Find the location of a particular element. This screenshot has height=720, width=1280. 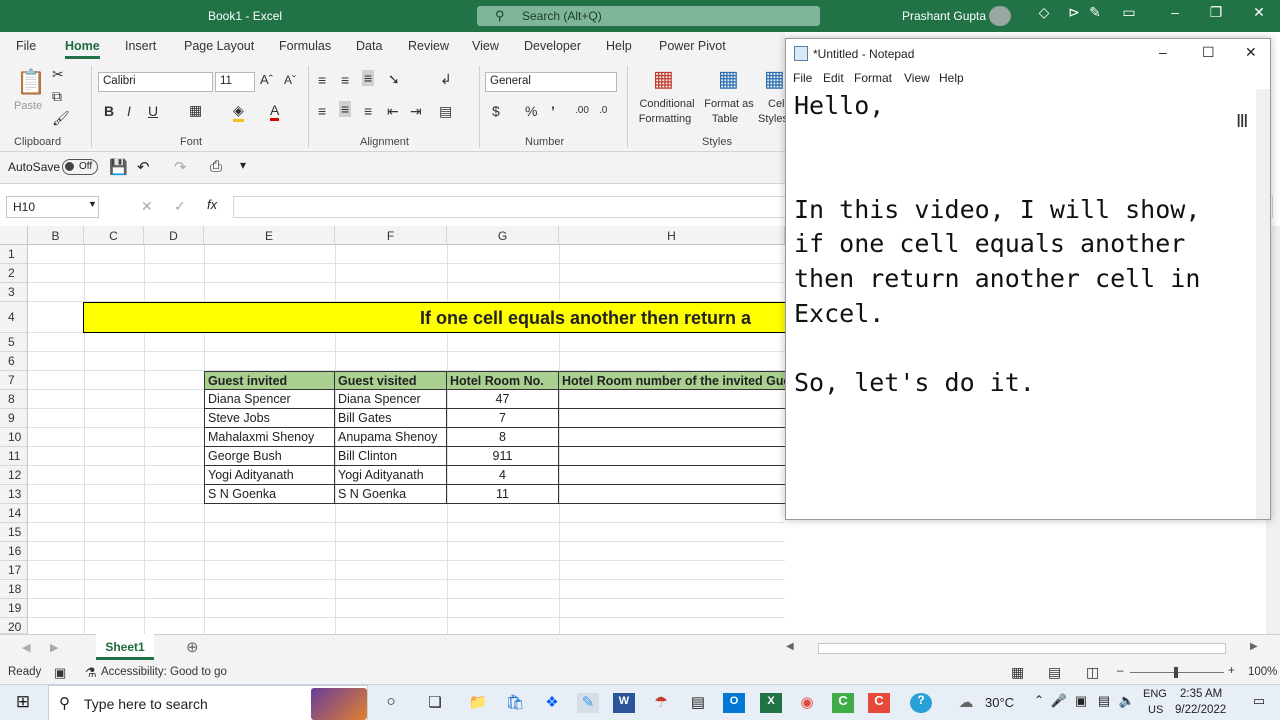

tab-review: Review is located at coordinates (428, 46).